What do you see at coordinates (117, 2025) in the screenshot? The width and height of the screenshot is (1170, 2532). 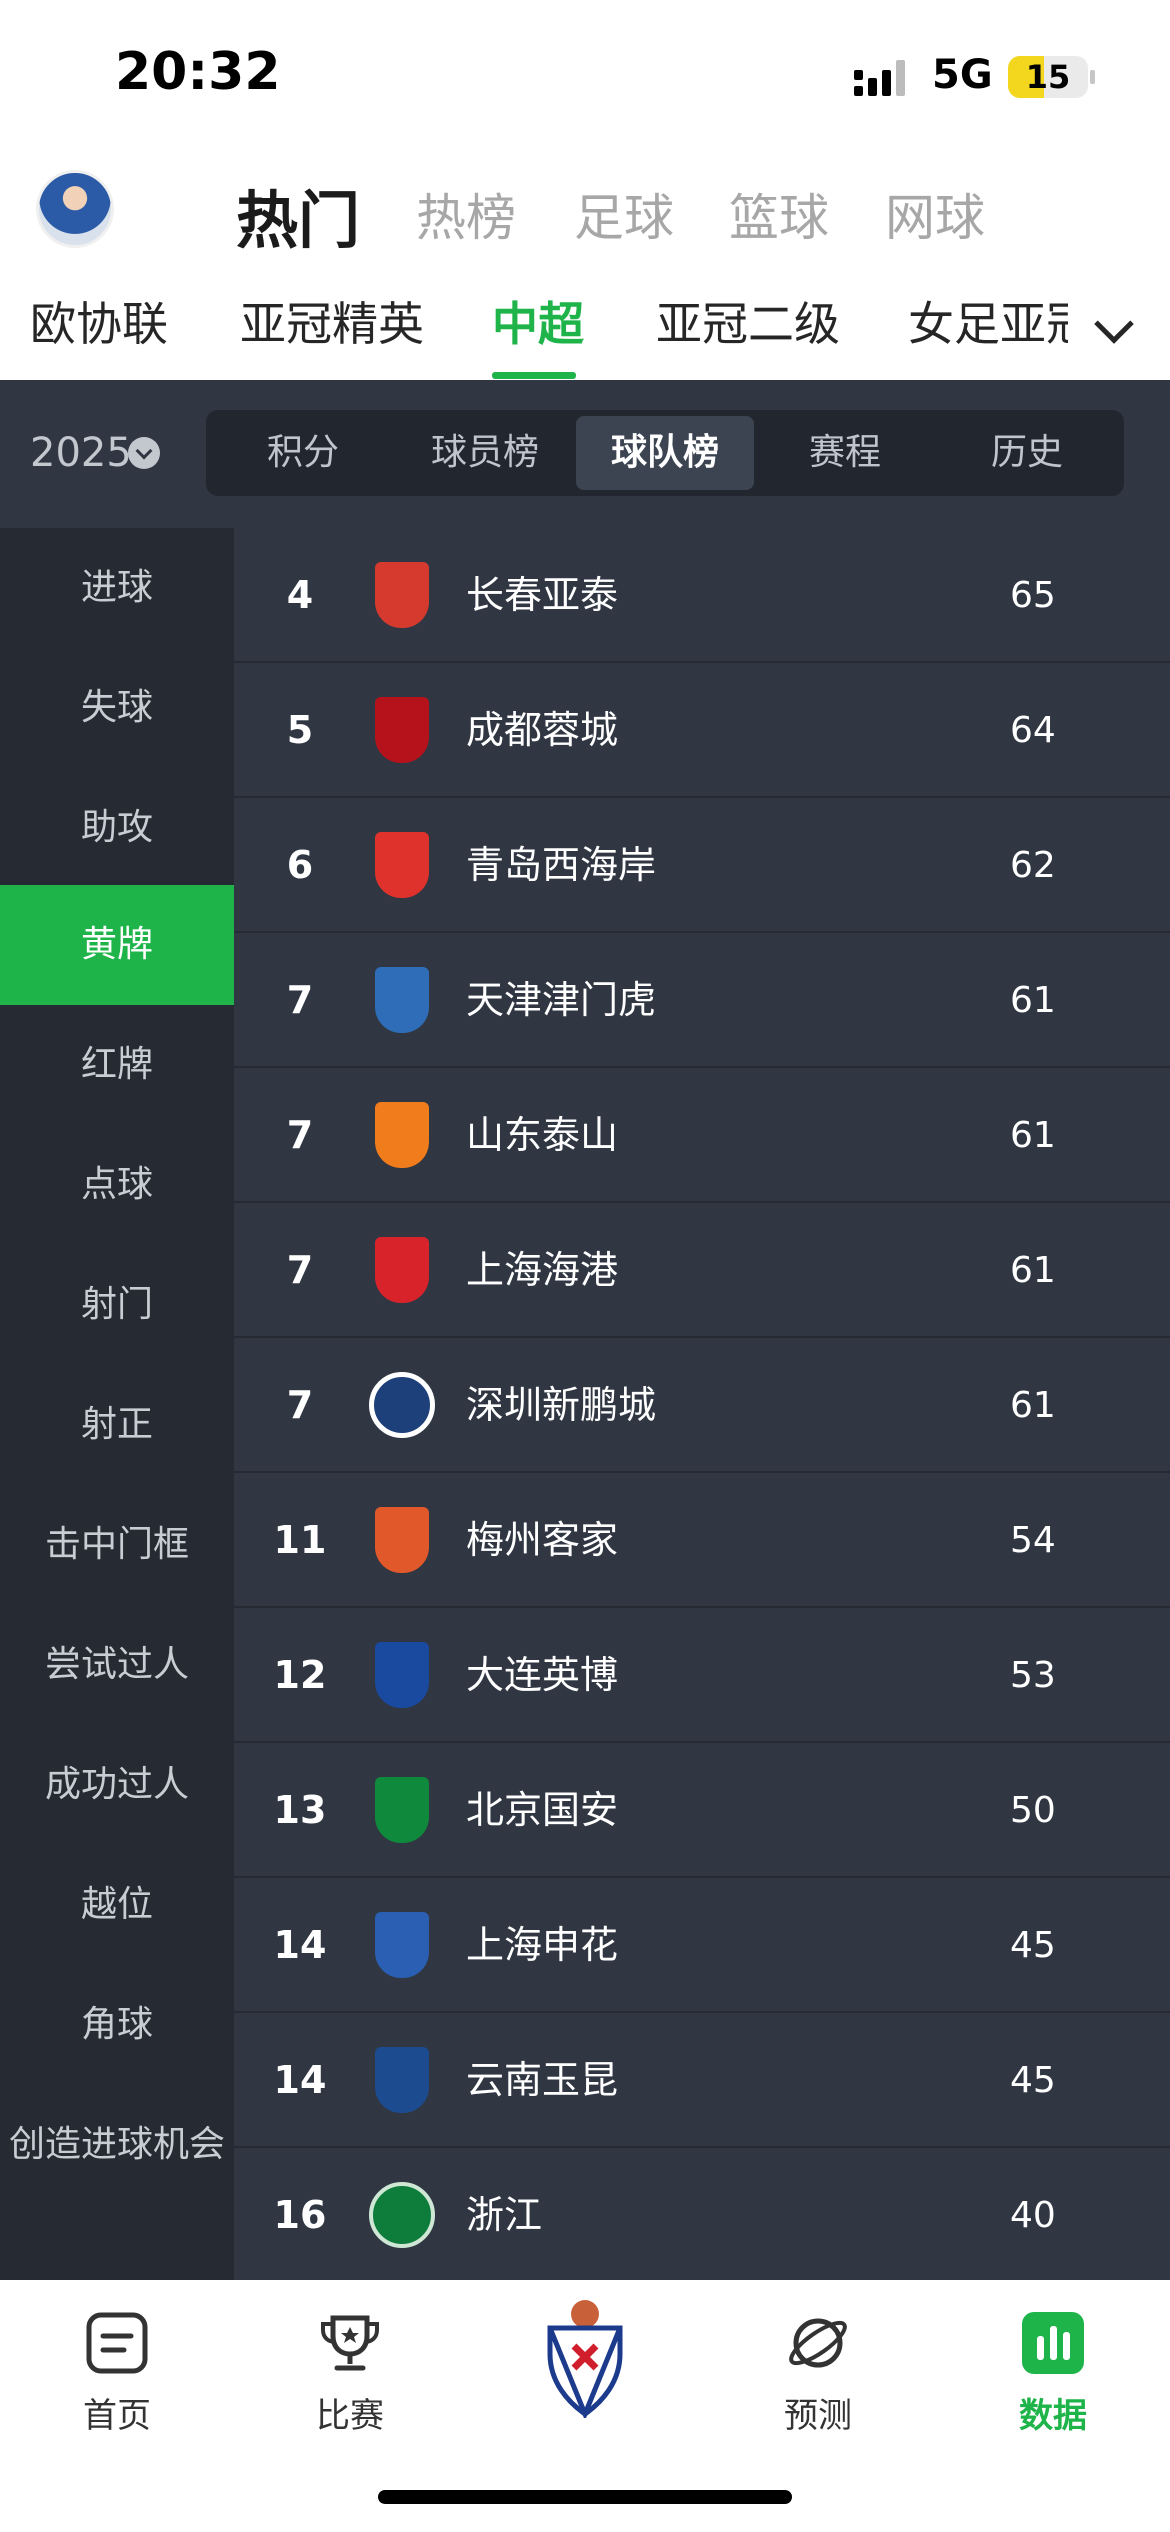 I see `category-corners: 角球` at bounding box center [117, 2025].